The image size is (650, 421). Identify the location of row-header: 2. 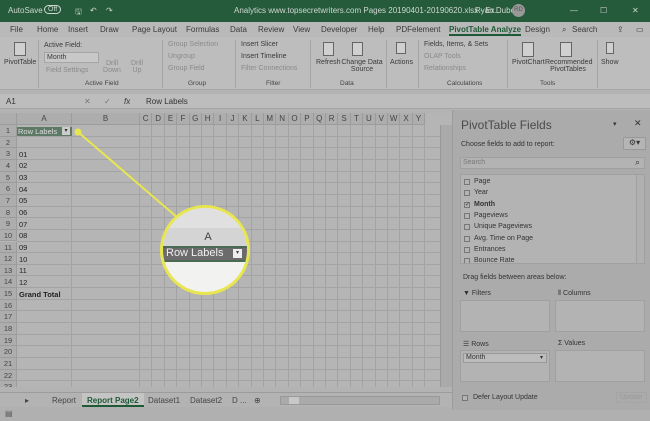
(8, 142).